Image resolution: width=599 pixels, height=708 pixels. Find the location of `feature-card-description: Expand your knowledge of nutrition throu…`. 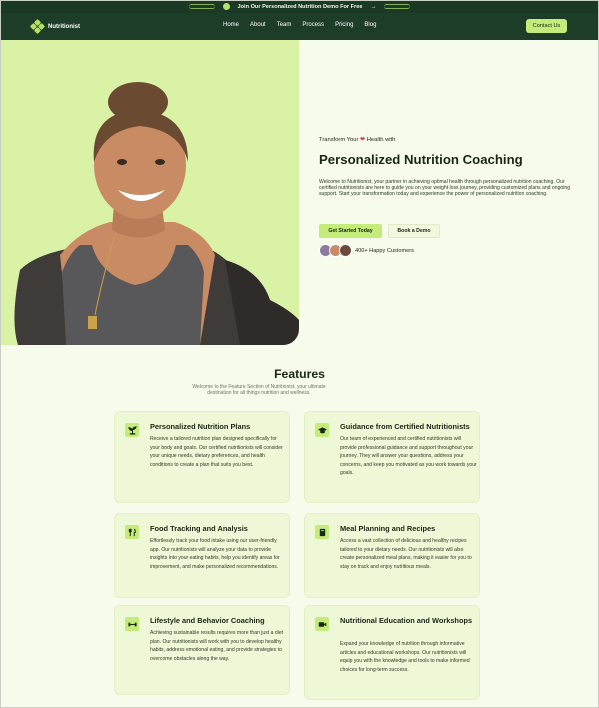

feature-card-description: Expand your knowledge of nutrition throu… is located at coordinates (405, 657).